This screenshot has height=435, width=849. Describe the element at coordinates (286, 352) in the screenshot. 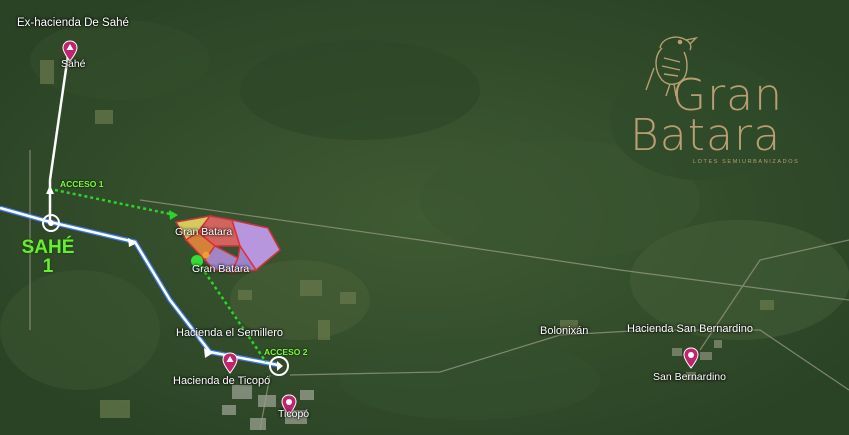

I see `label-acceso-2: ACCESO 2` at that location.